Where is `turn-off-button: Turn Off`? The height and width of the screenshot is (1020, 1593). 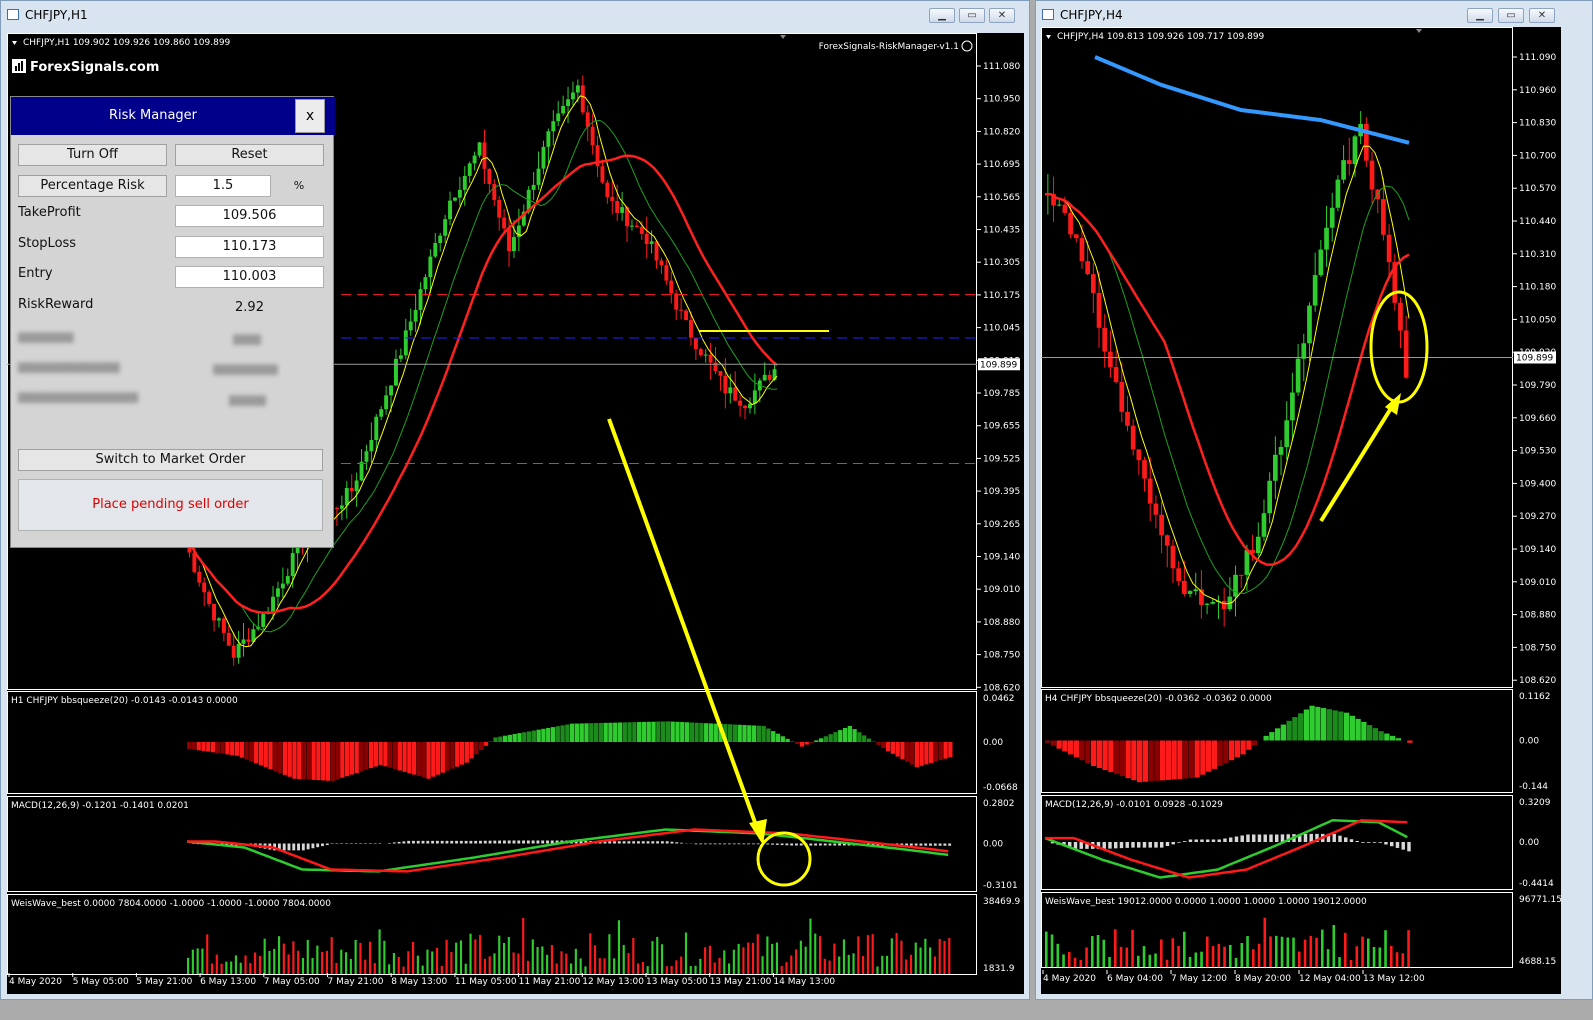
turn-off-button: Turn Off is located at coordinates (92, 155).